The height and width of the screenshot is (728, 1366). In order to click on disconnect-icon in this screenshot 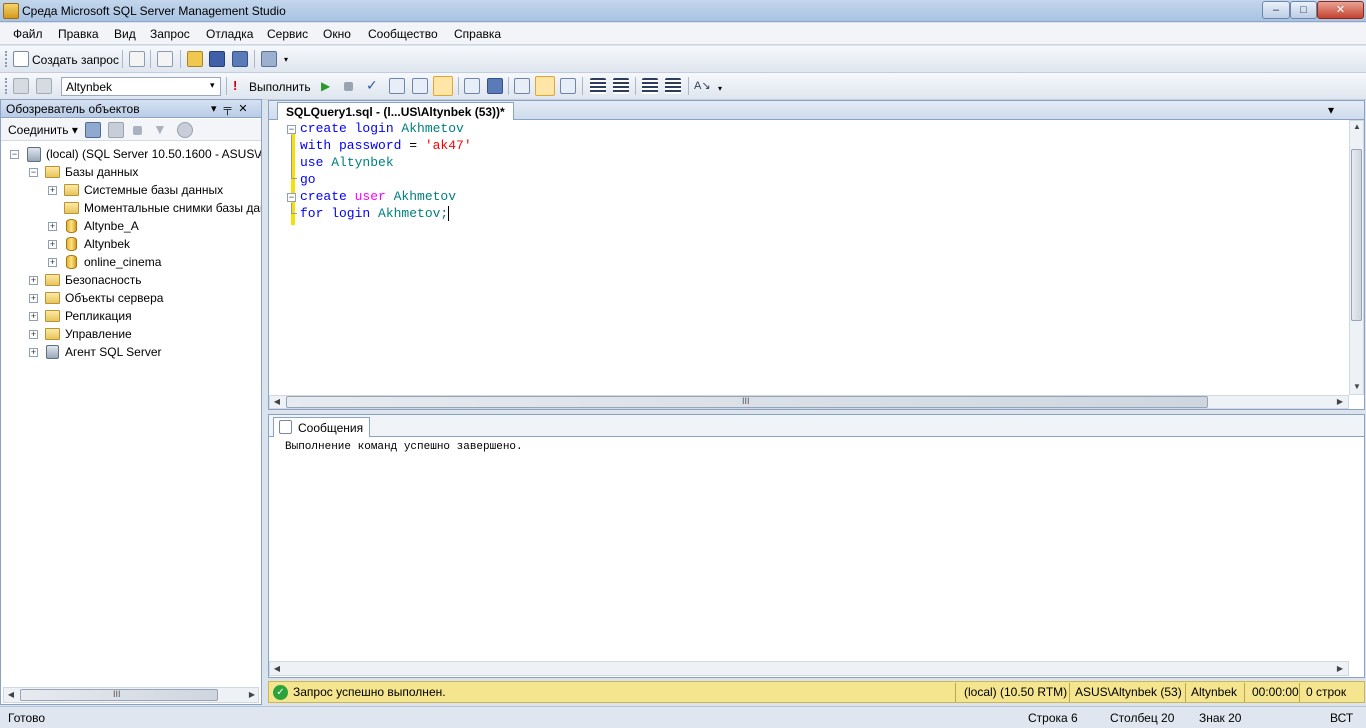, I will do `click(44, 86)`.